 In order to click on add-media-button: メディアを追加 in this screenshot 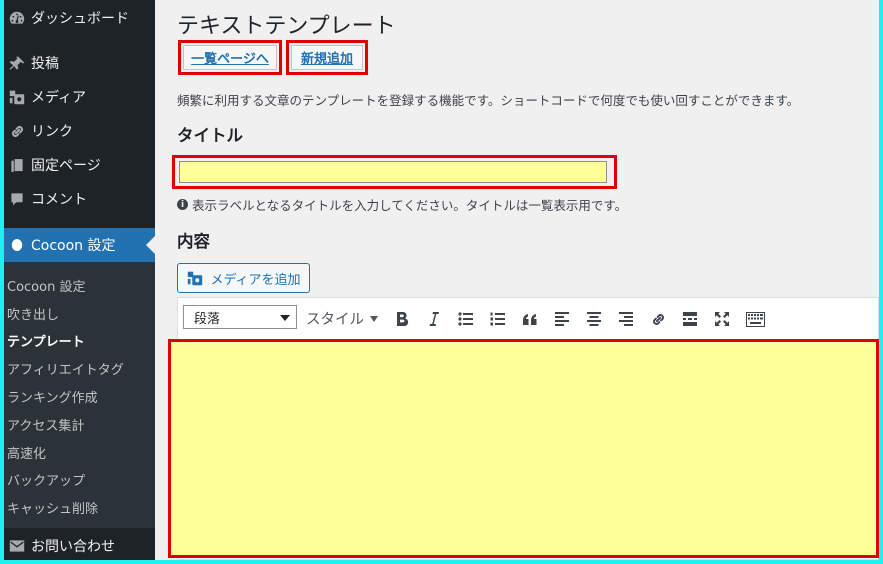, I will do `click(243, 278)`.